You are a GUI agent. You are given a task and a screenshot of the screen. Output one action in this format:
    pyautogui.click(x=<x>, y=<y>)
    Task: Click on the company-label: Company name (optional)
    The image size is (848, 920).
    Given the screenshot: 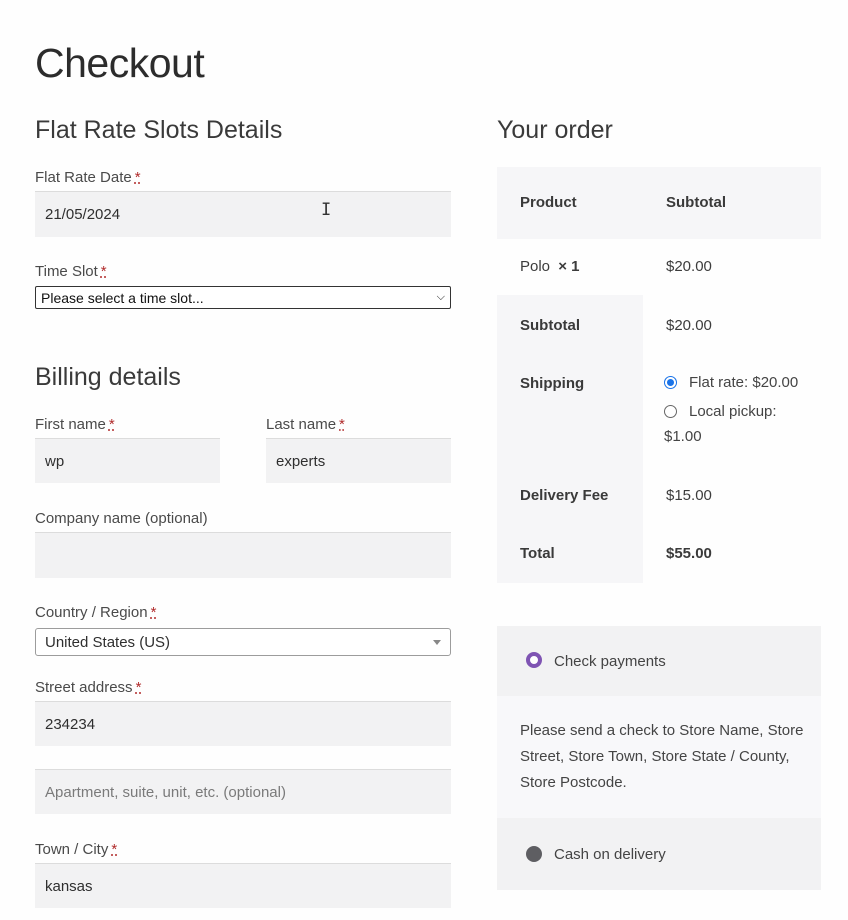 What is the action you would take?
    pyautogui.click(x=121, y=518)
    